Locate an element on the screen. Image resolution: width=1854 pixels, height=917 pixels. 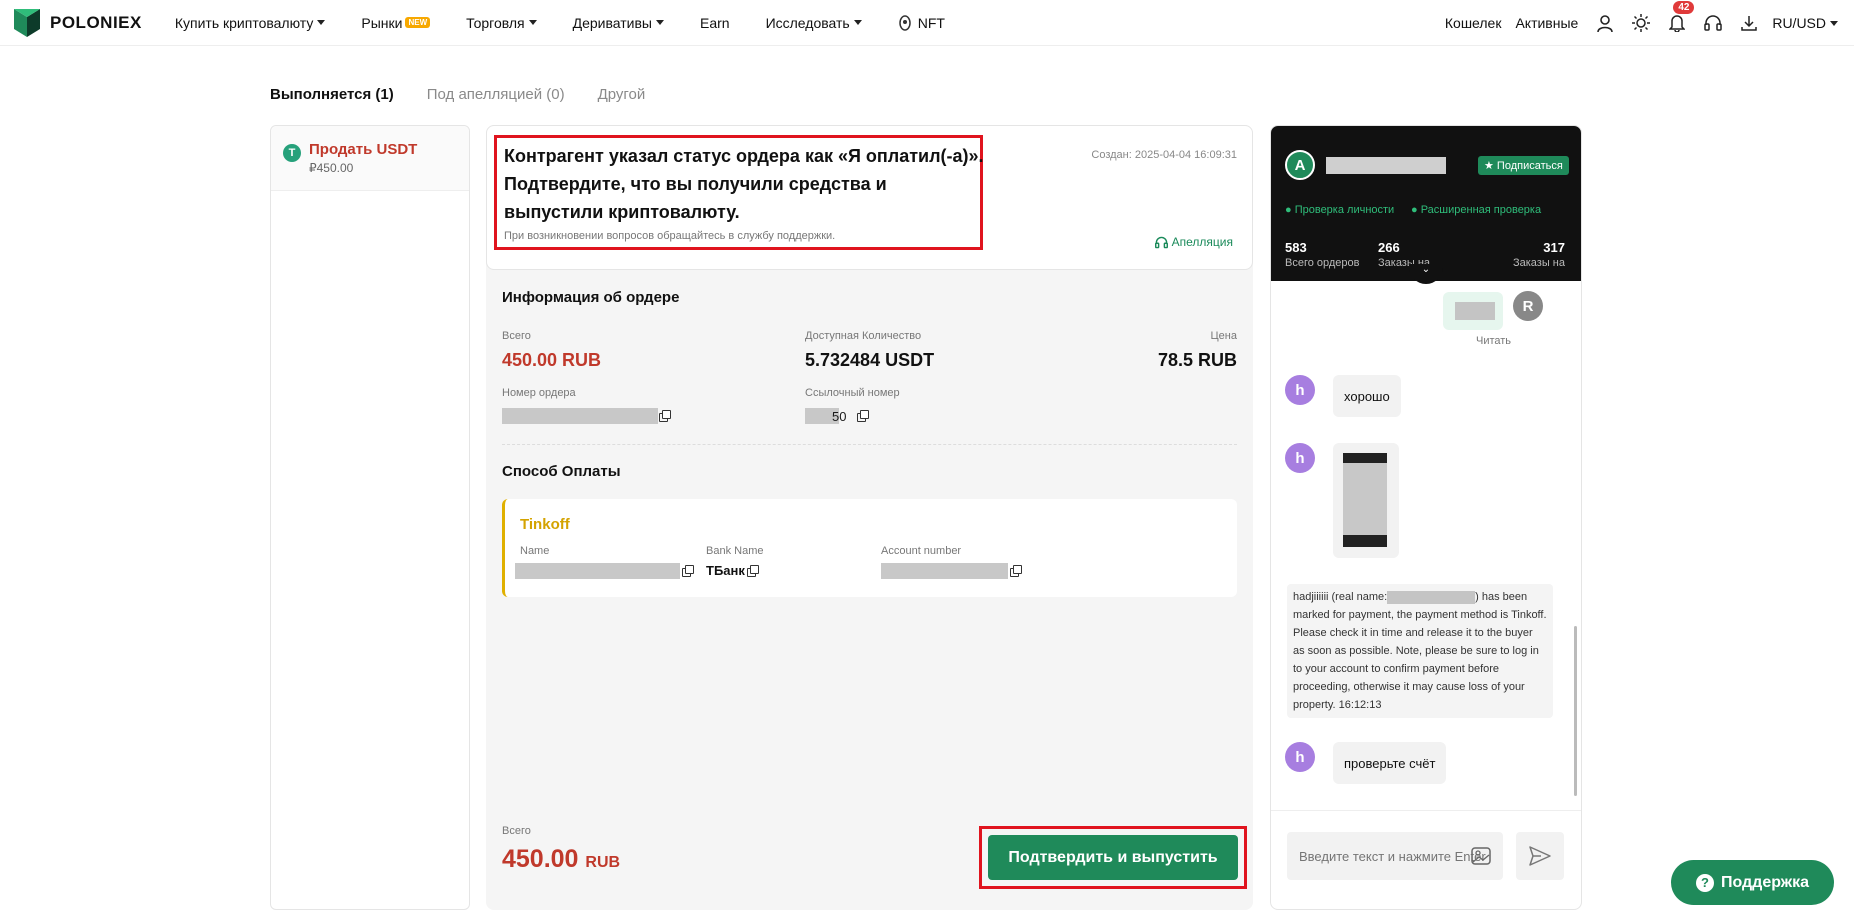
nav-buy-crypto: Купить криптовалюту is located at coordinates (250, 23).